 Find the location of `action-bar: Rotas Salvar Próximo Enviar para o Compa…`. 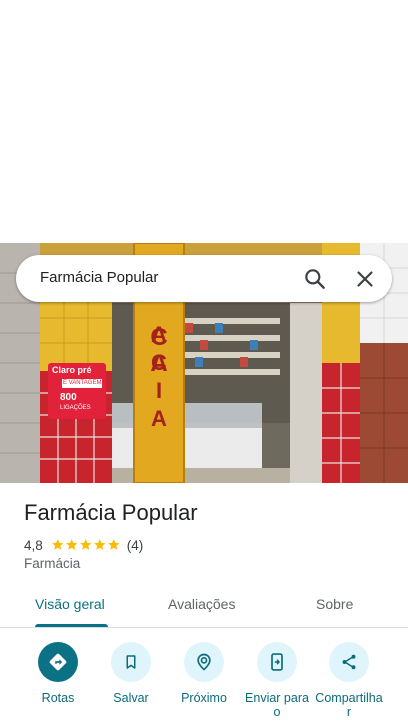

action-bar: Rotas Salvar Próximo Enviar para o Compa… is located at coordinates (204, 683).